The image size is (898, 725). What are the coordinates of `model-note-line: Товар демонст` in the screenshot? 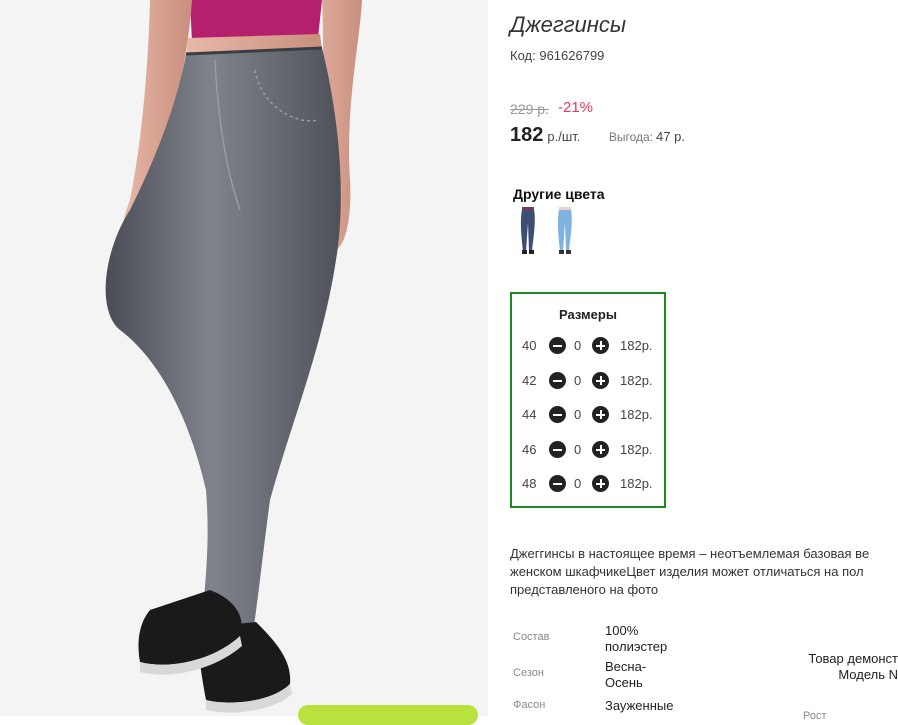 It's located at (853, 658).